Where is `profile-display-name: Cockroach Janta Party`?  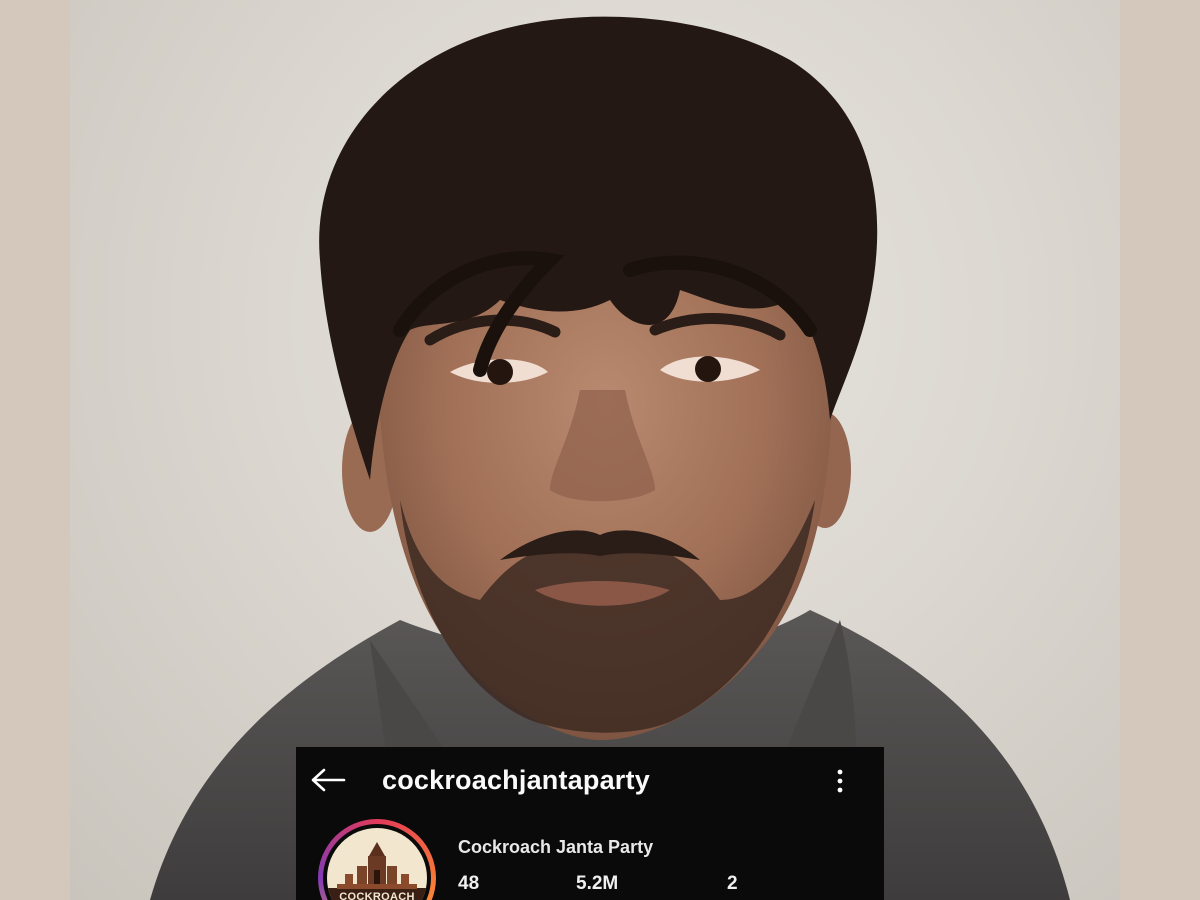
profile-display-name: Cockroach Janta Party is located at coordinates (556, 847).